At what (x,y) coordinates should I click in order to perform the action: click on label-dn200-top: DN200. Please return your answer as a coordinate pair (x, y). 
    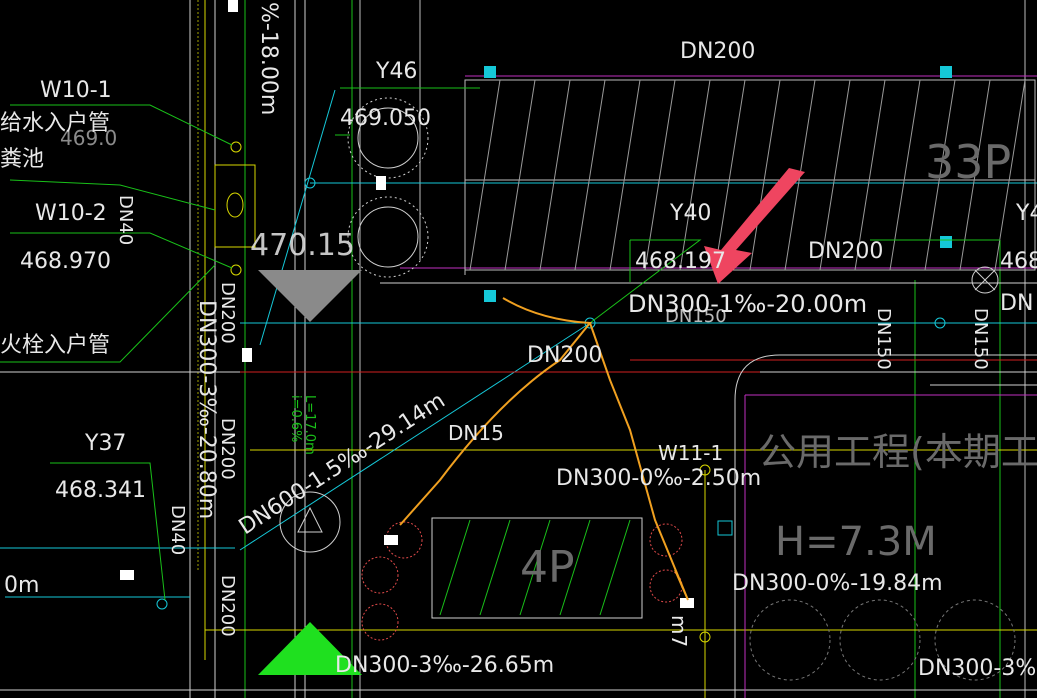
    Looking at the image, I should click on (717, 51).